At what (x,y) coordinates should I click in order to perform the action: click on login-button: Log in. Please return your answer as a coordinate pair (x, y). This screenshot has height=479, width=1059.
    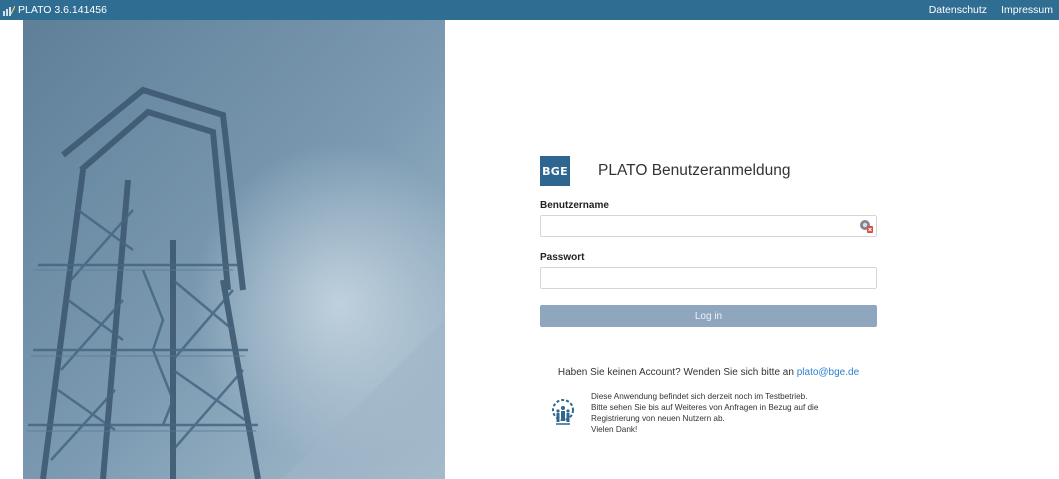
    Looking at the image, I should click on (708, 316).